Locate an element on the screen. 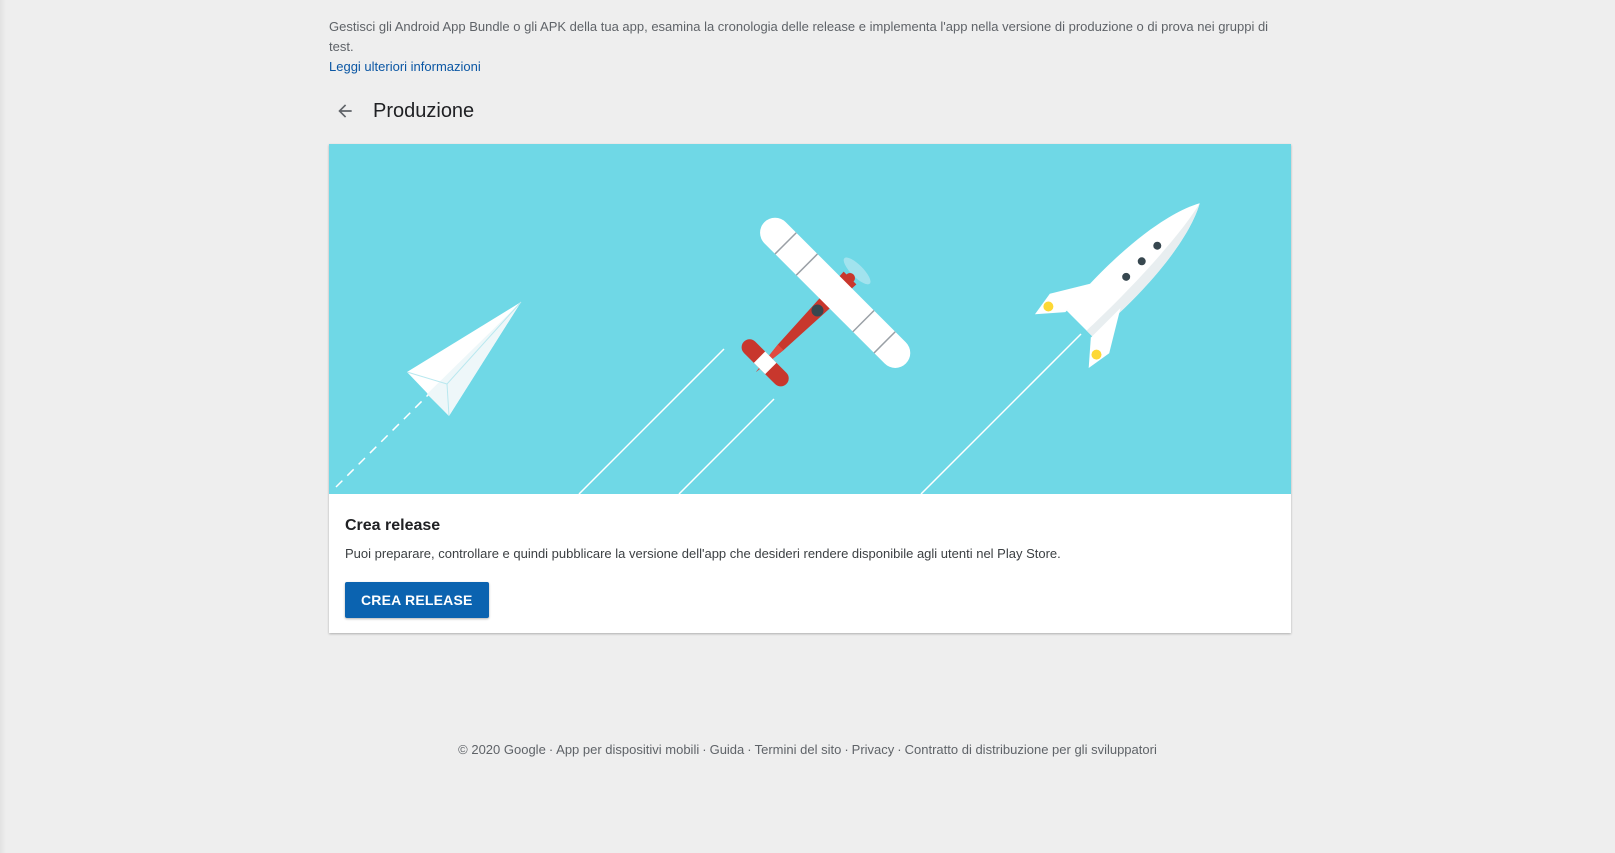 This screenshot has width=1615, height=853. footer-link-mobile-apps: App per dispositivi mobili is located at coordinates (627, 749).